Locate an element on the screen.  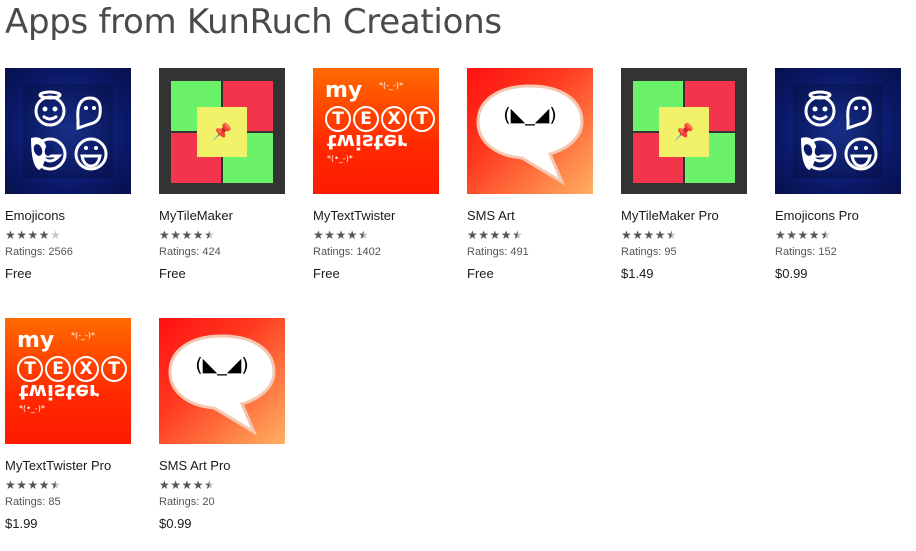
app-name: Emojicons Pro is located at coordinates (840, 215).